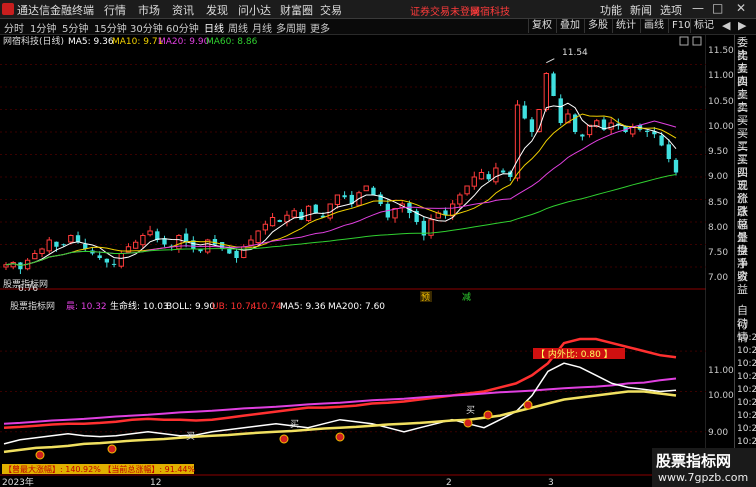  I want to click on tool-multistock: 多股, so click(597, 26).